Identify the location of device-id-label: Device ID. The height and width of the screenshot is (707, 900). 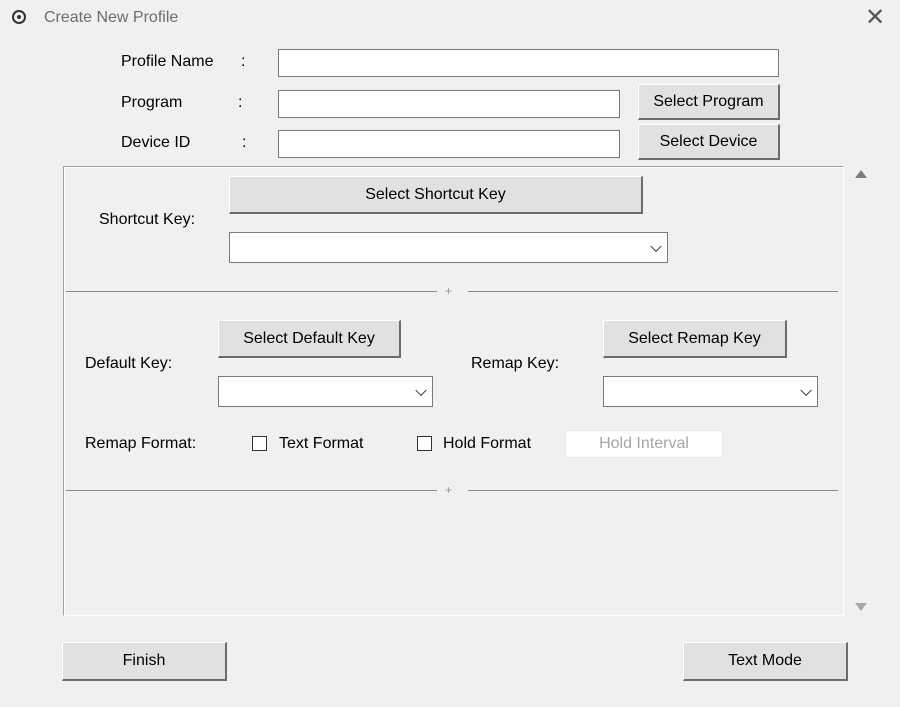
(156, 142).